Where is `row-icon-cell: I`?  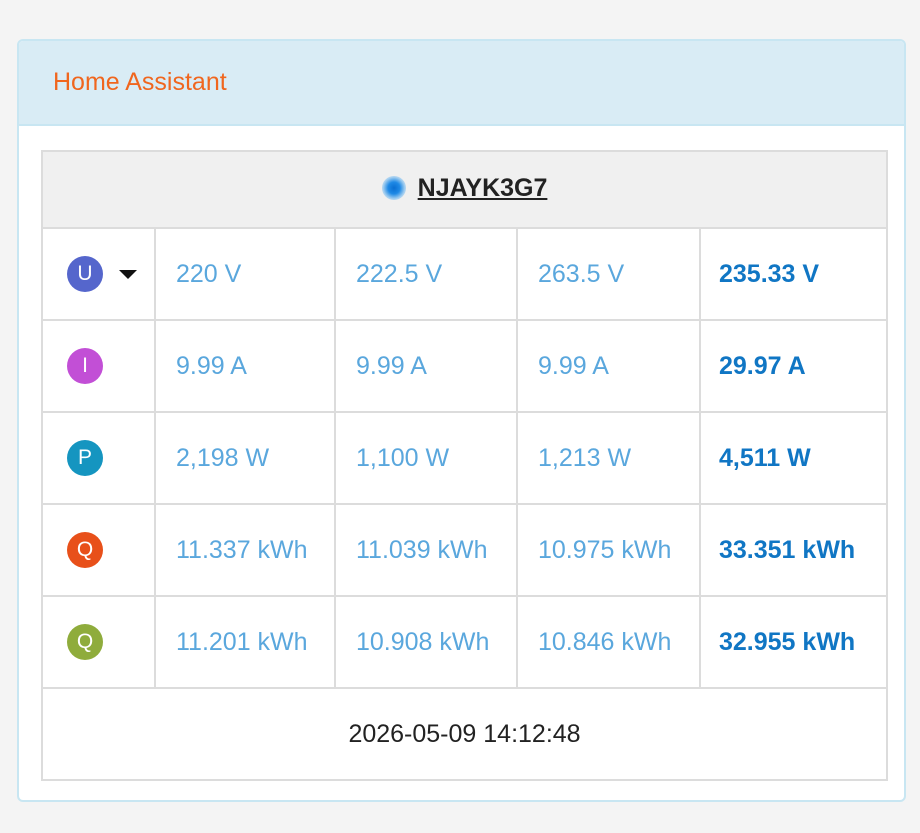
row-icon-cell: I is located at coordinates (98, 366).